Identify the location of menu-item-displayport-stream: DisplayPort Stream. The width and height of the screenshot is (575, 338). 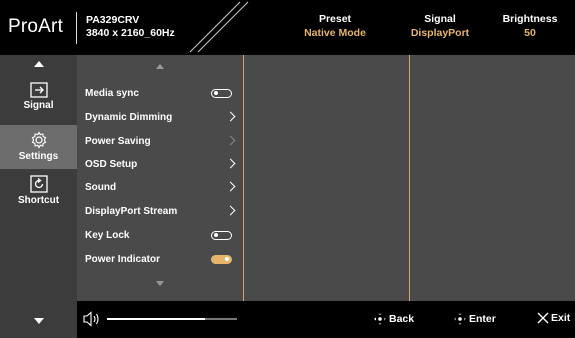
(162, 212).